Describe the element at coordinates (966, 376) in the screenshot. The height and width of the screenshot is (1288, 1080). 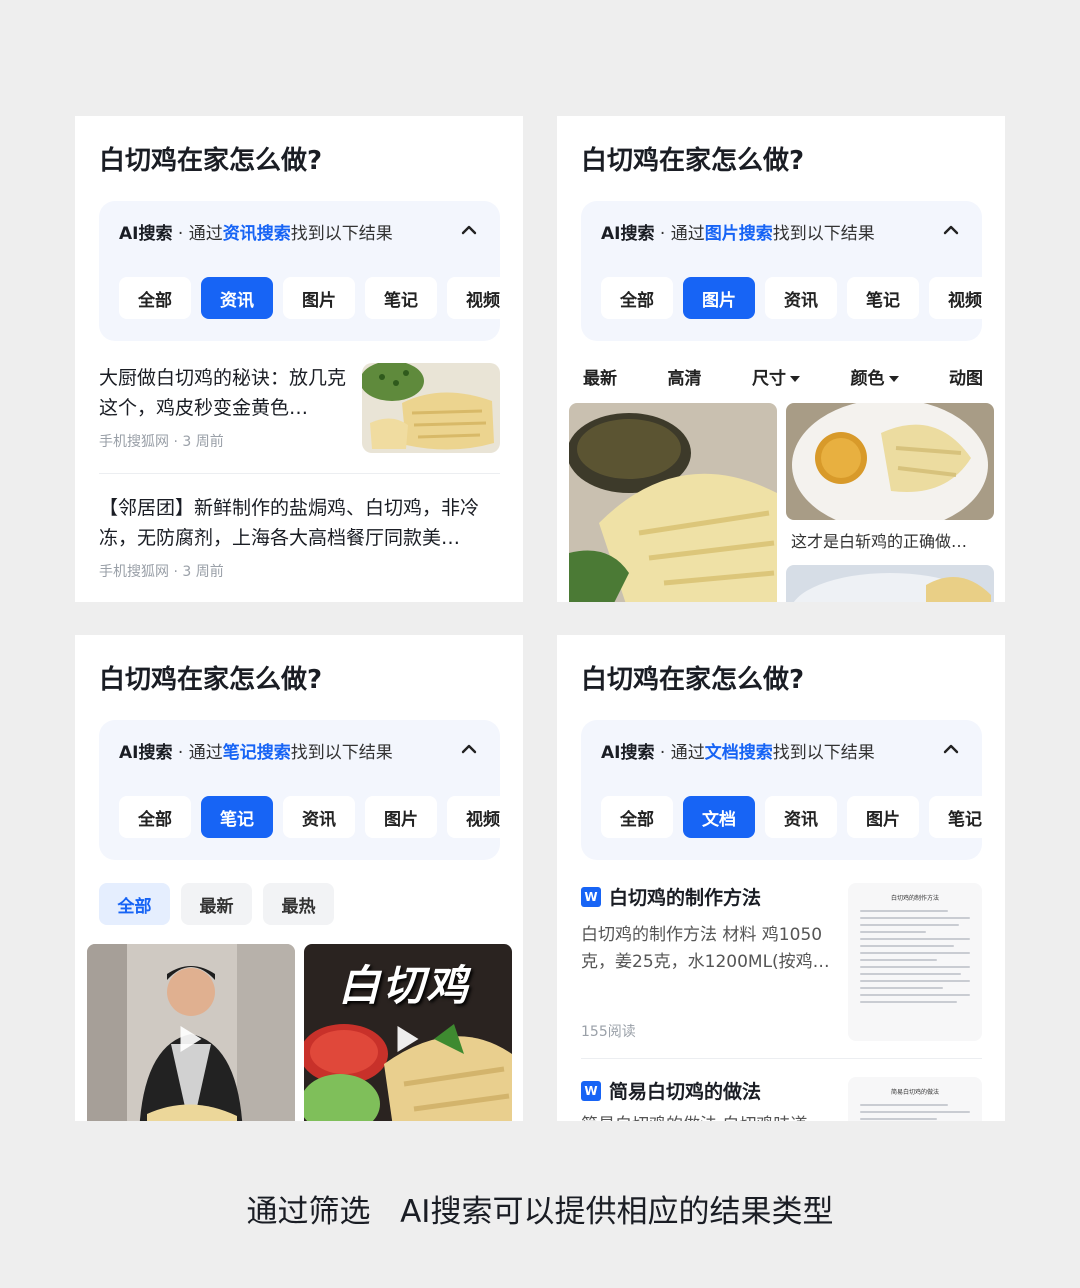
I see `filter-animated: 动图` at that location.